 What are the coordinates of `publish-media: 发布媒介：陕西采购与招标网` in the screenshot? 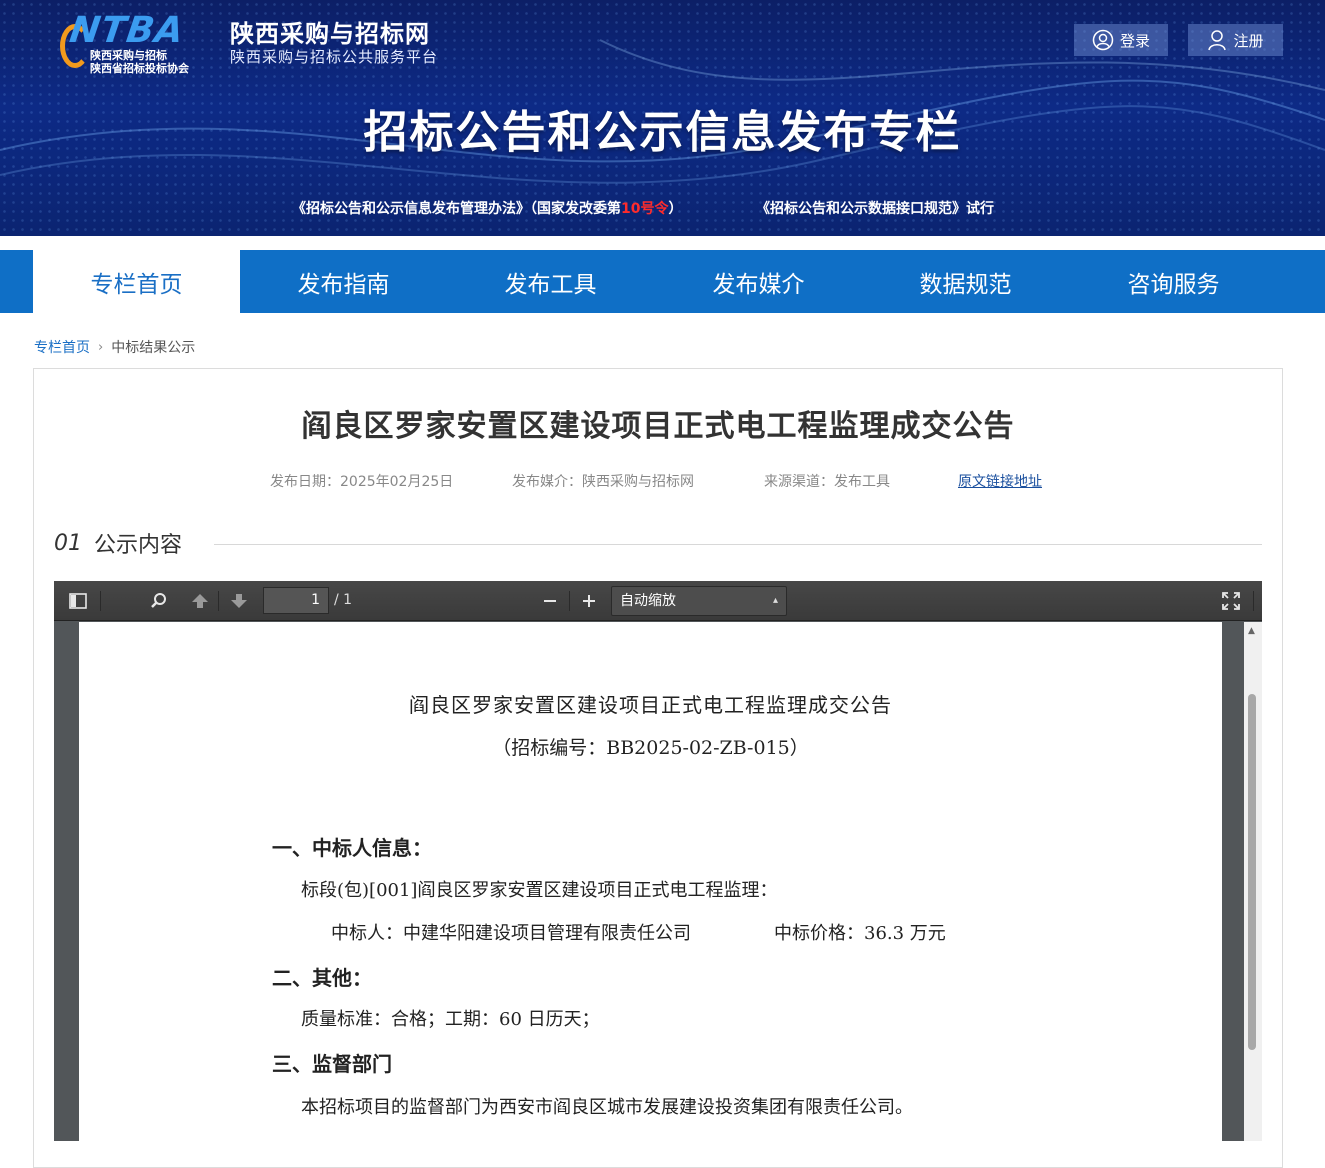 It's located at (603, 482).